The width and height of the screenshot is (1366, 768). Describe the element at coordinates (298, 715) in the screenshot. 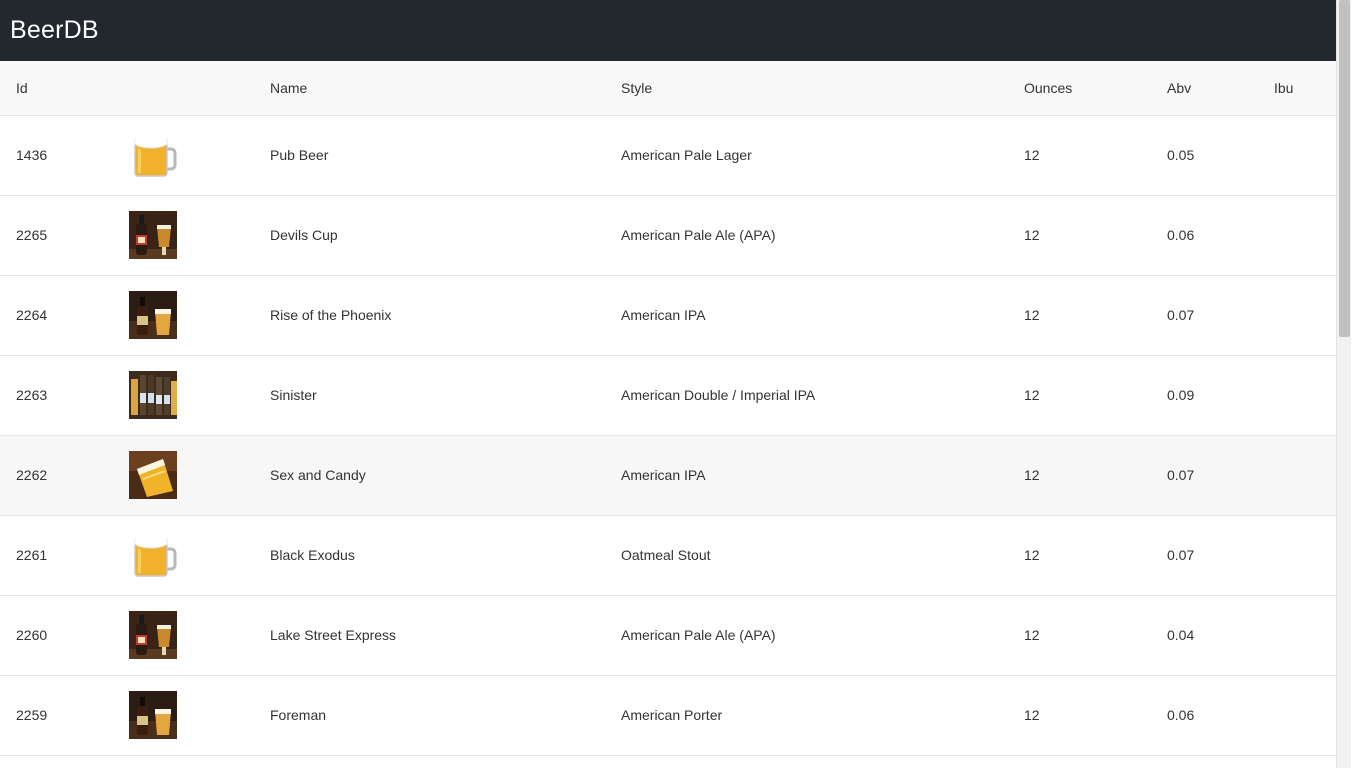

I see `cell-name: Foreman` at that location.